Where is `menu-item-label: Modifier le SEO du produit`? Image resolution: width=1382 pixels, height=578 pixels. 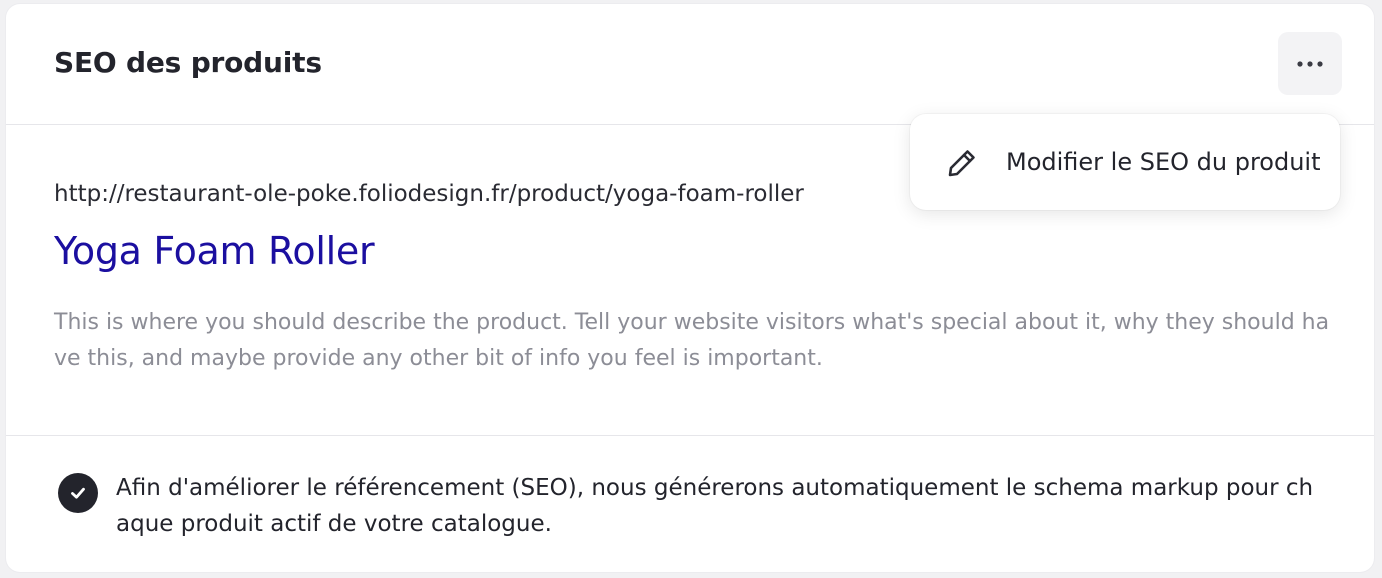
menu-item-label: Modifier le SEO du produit is located at coordinates (1163, 162).